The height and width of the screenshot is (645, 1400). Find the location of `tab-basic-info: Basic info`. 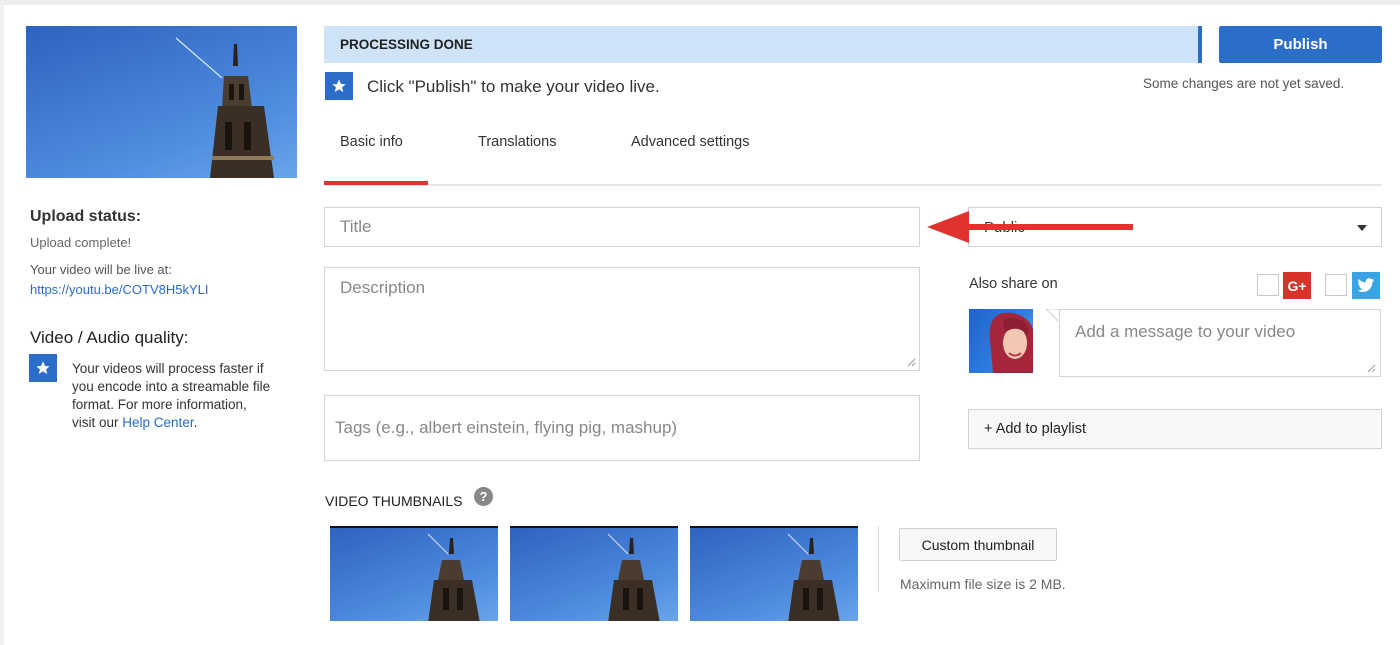

tab-basic-info: Basic info is located at coordinates (371, 142).